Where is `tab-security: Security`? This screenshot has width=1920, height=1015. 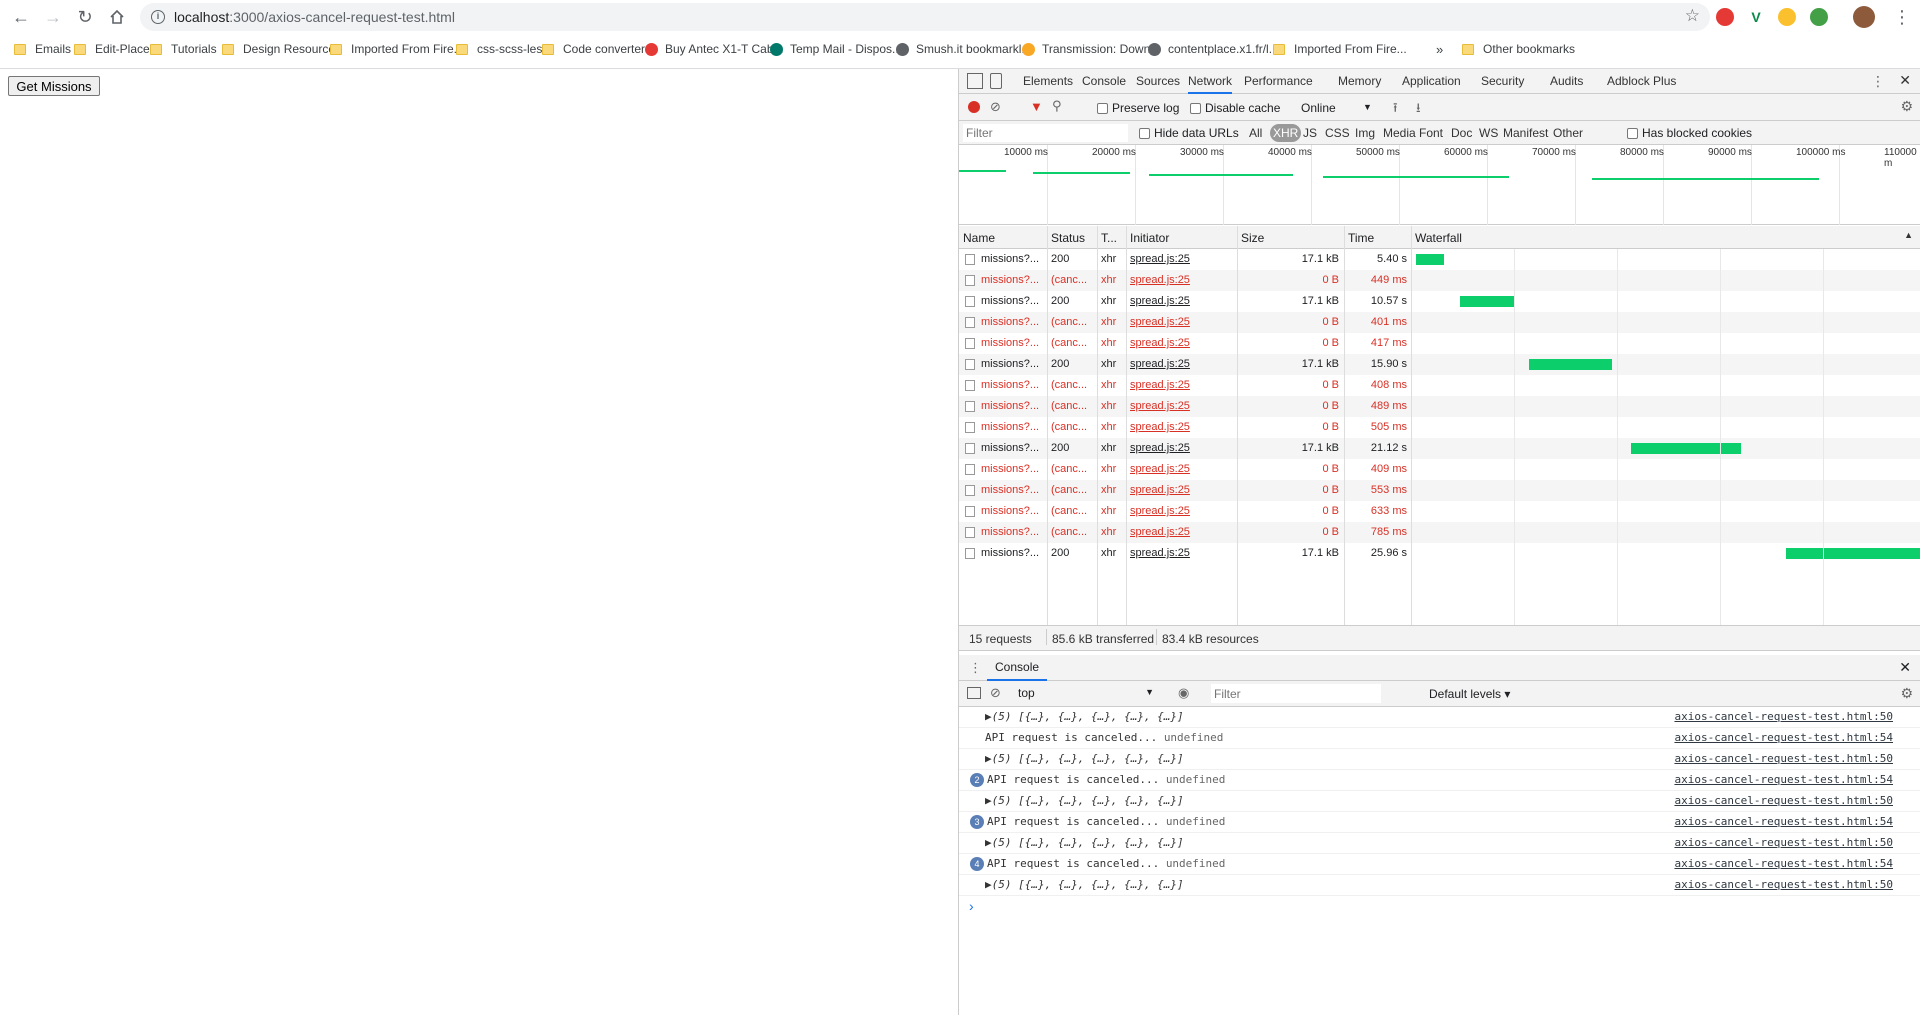
tab-security: Security is located at coordinates (1502, 81).